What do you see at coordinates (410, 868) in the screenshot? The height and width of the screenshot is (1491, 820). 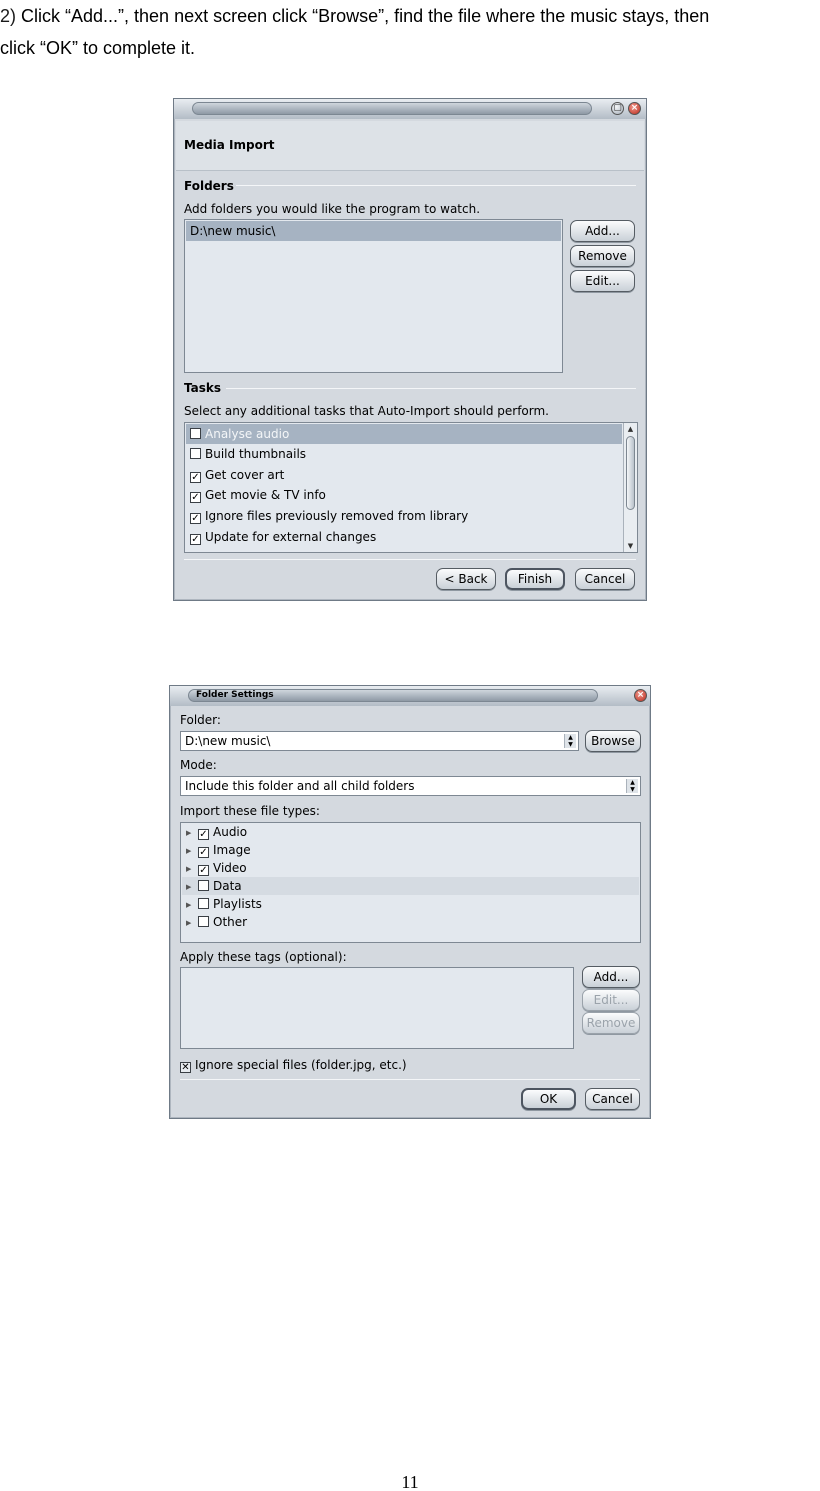 I see `file-type-video: ▶ ✓ Video` at bounding box center [410, 868].